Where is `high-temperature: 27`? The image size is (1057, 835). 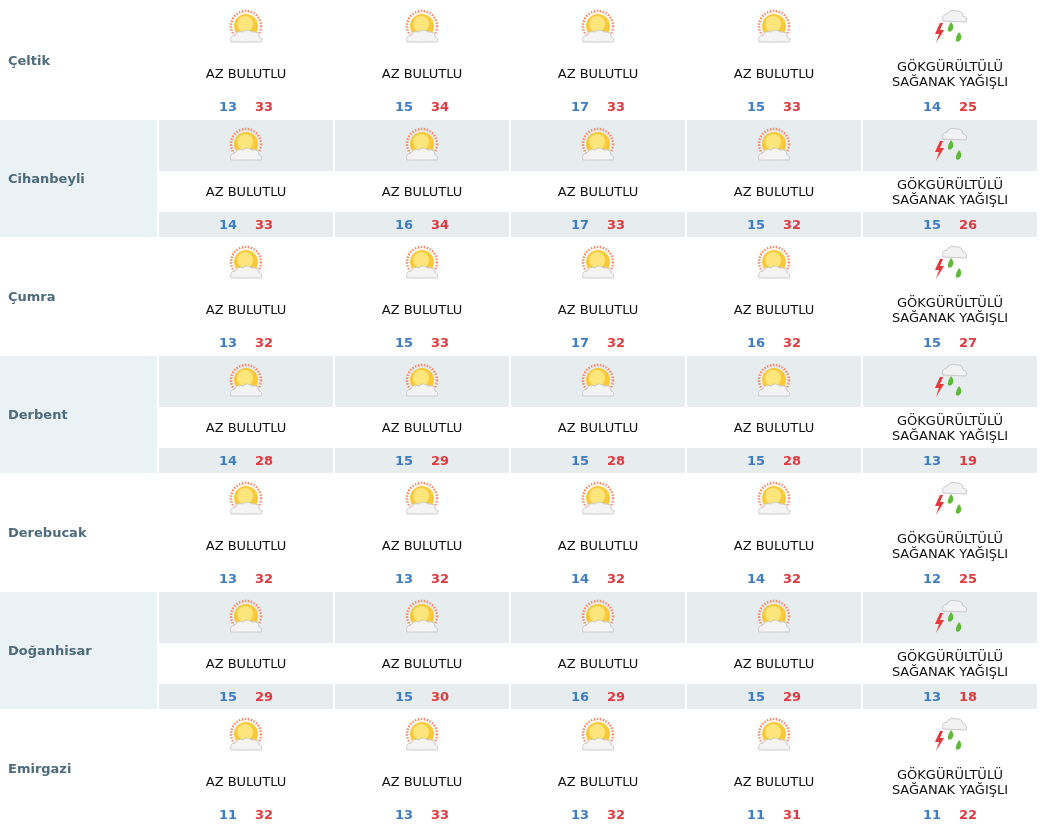 high-temperature: 27 is located at coordinates (968, 342).